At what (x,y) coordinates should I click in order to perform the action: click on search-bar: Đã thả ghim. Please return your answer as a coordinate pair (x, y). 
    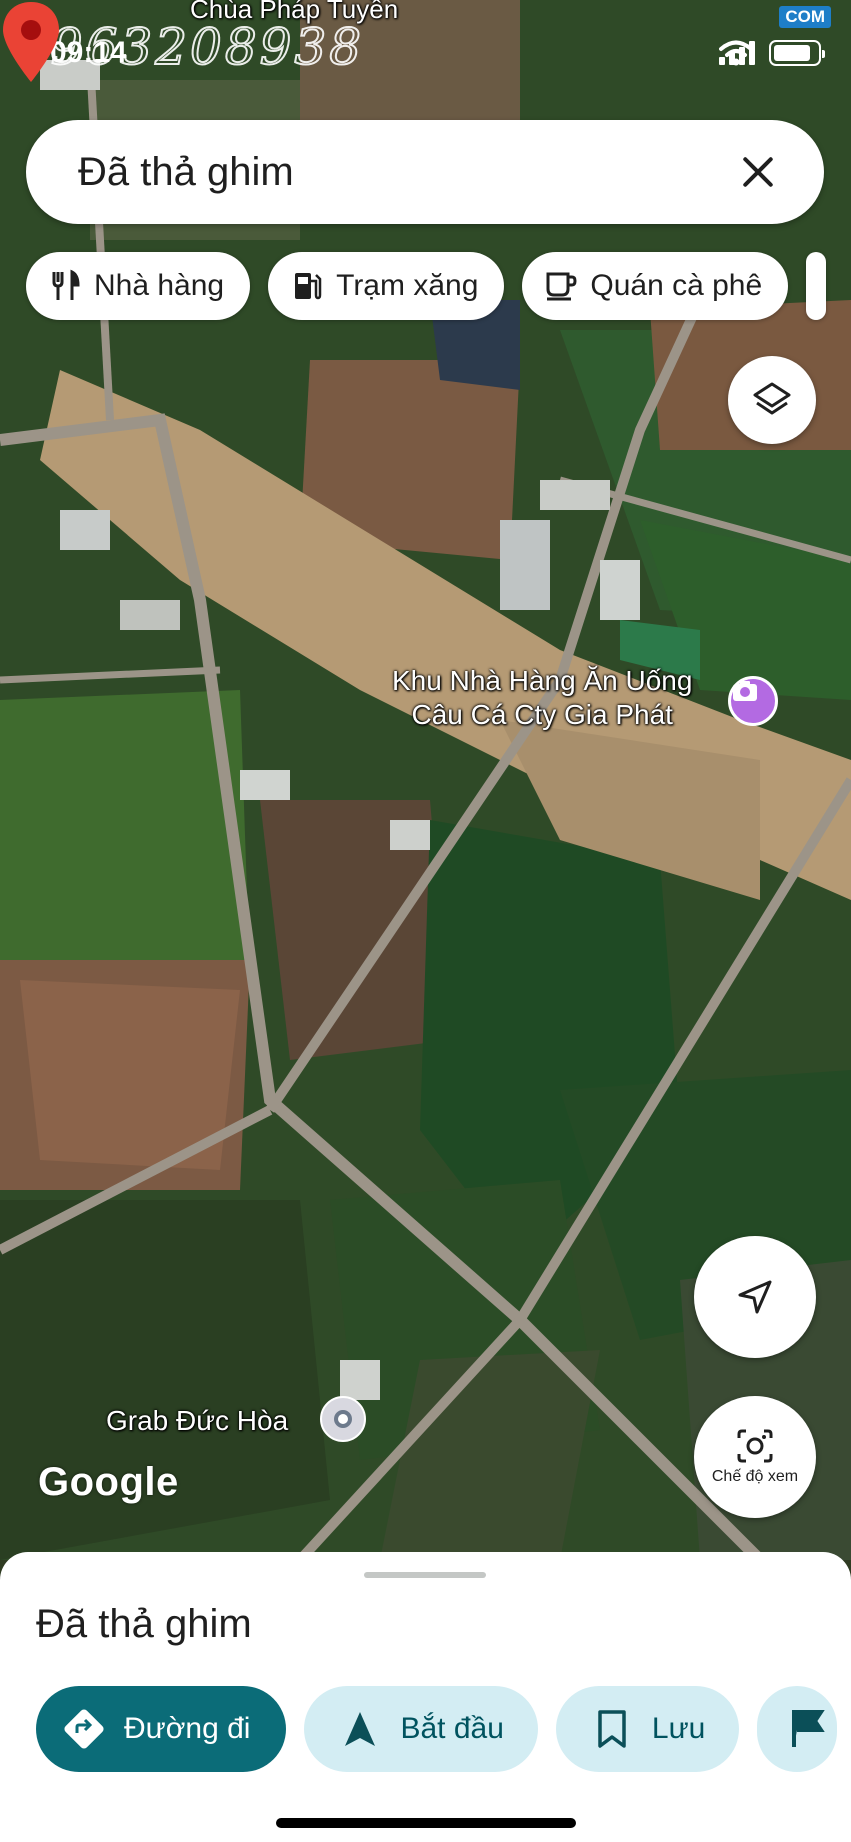
    Looking at the image, I should click on (425, 172).